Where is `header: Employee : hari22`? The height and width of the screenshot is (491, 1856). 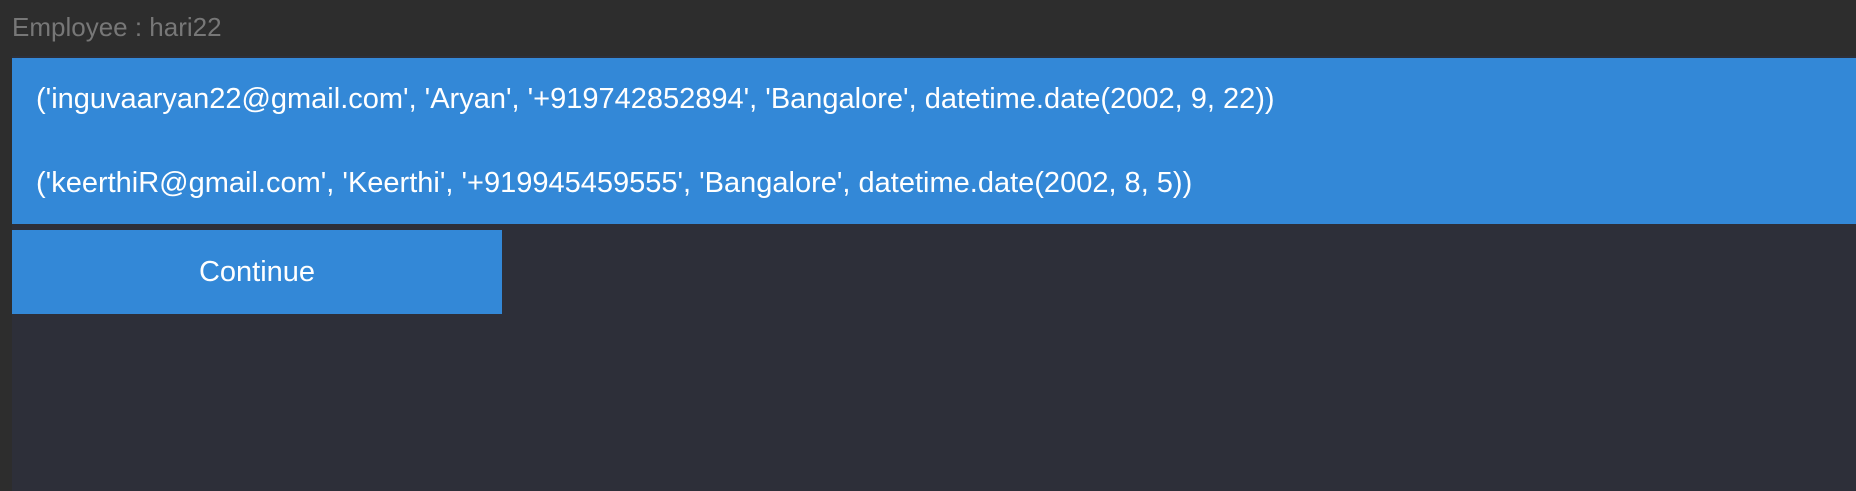 header: Employee : hari22 is located at coordinates (928, 28).